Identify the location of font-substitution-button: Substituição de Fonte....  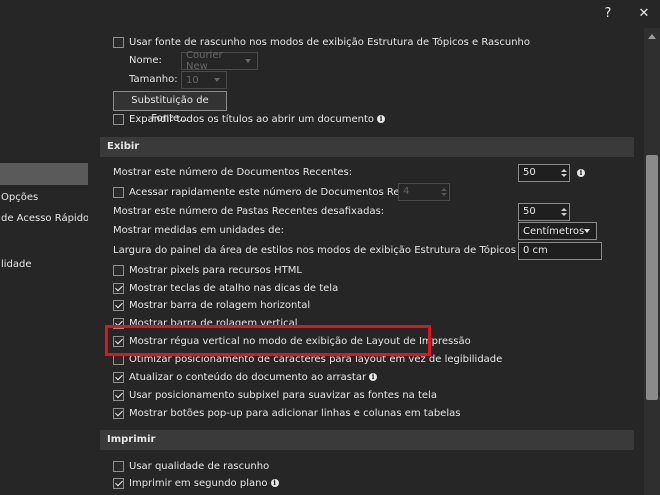
(170, 107).